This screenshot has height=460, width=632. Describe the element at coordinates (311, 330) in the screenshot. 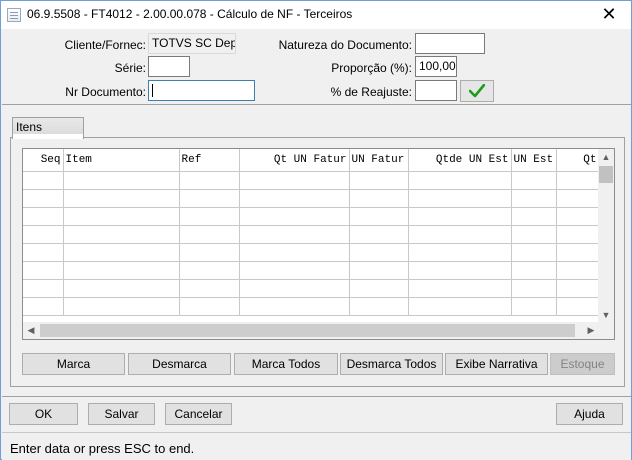

I see `horizontal-scrollbar: ◀ ▶` at that location.